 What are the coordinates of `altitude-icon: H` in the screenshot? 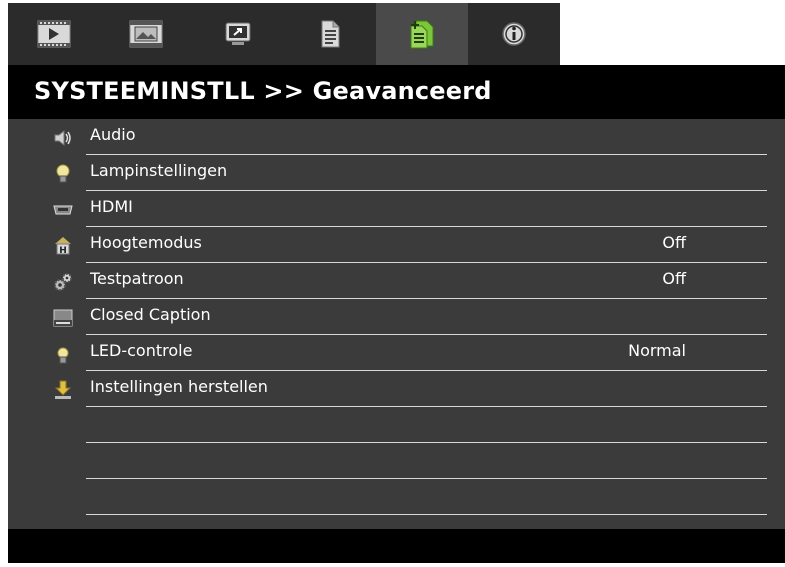 It's located at (63, 246).